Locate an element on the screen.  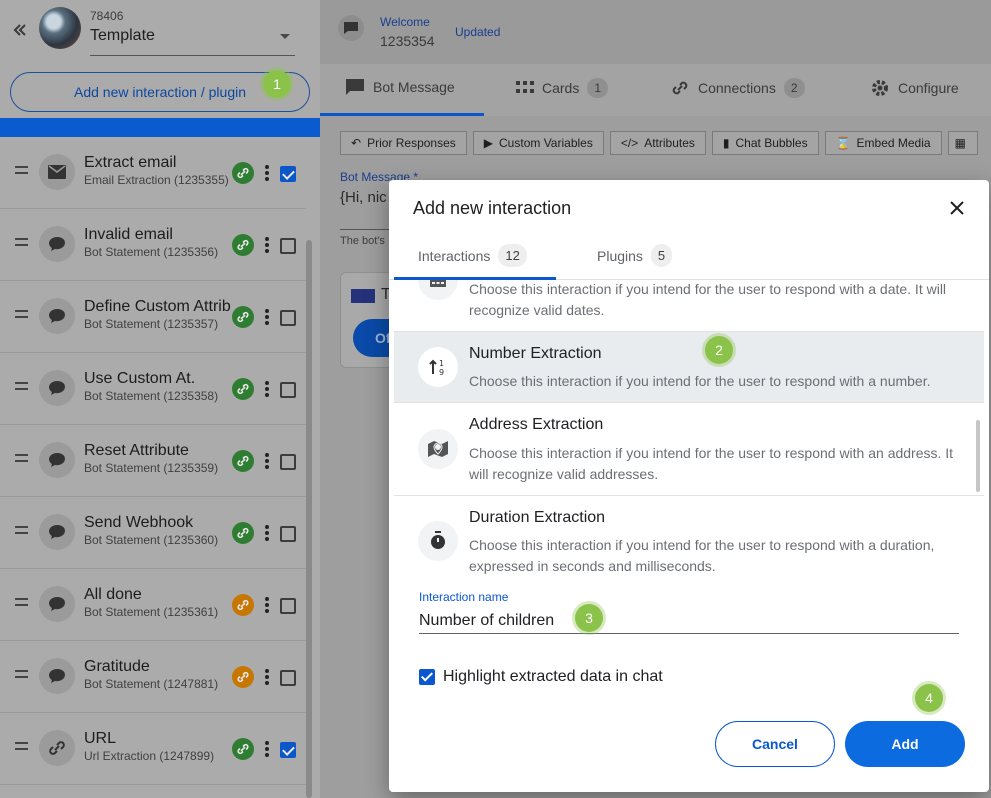
toolbar-label: Chat Bubbles is located at coordinates (771, 143).